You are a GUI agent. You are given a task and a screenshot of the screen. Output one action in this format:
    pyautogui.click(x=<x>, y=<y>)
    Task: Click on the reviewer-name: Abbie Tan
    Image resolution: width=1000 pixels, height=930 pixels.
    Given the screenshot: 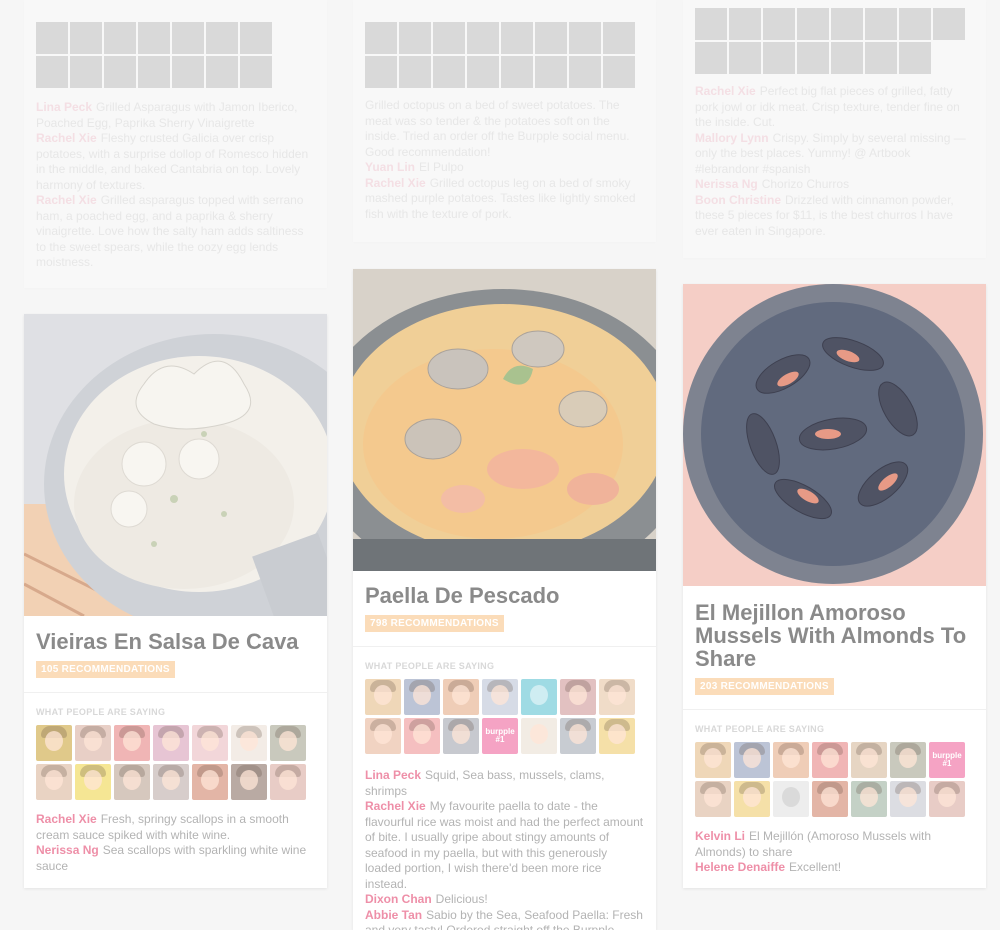 What is the action you would take?
    pyautogui.click(x=393, y=915)
    